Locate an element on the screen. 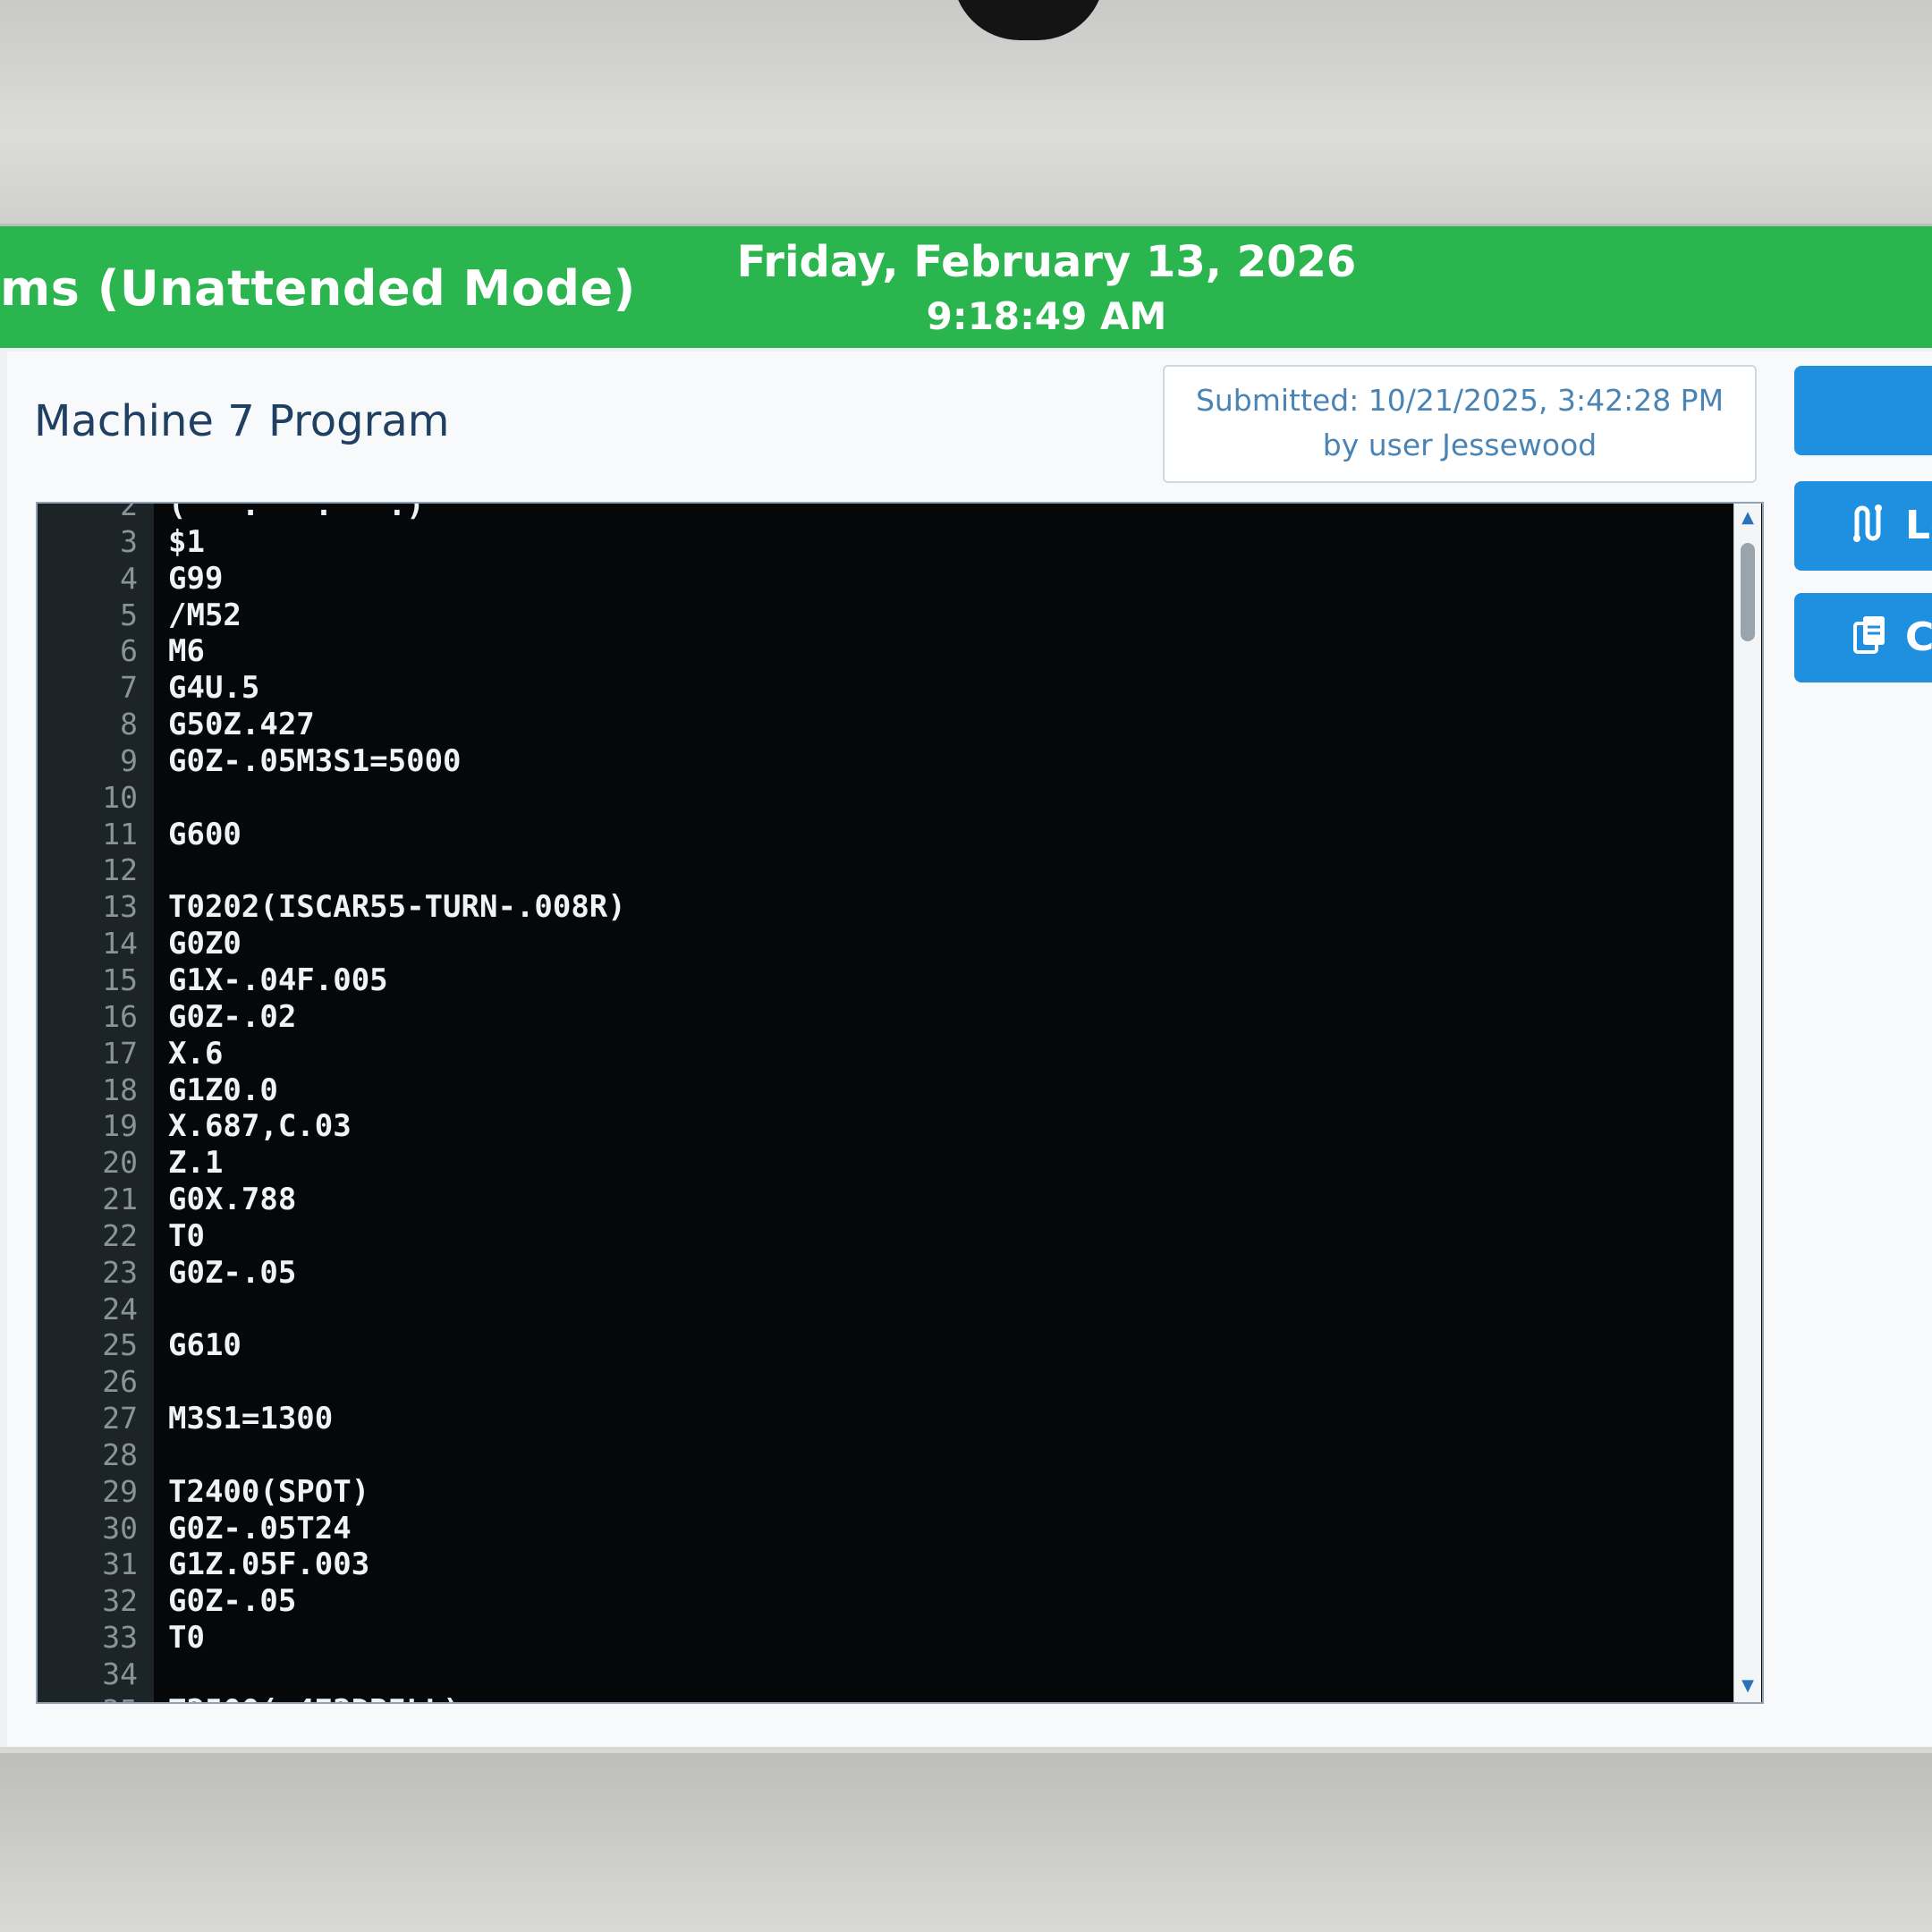 Image resolution: width=1932 pixels, height=1932 pixels. code-line: 9 G0Z-.05M3S1=5000 is located at coordinates (883, 761).